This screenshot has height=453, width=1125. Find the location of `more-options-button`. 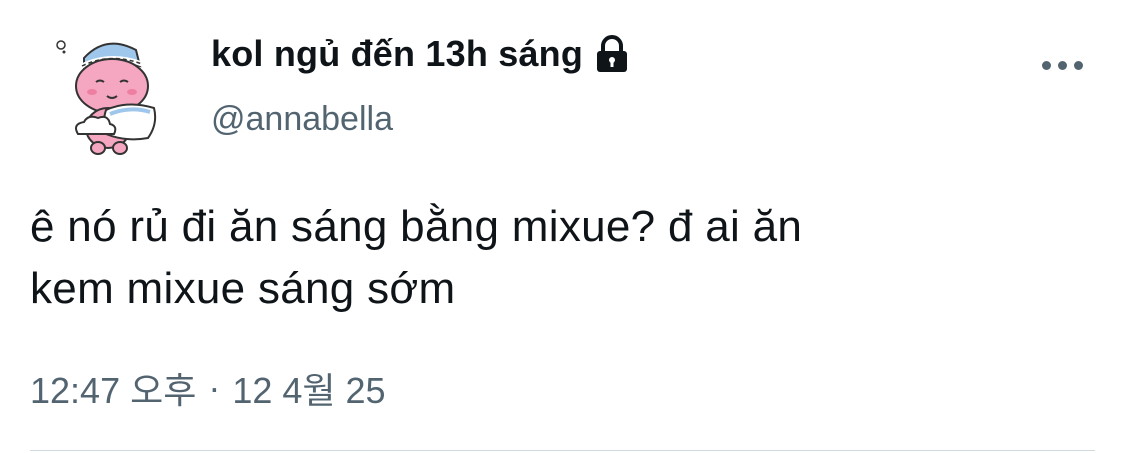

more-options-button is located at coordinates (1062, 65).